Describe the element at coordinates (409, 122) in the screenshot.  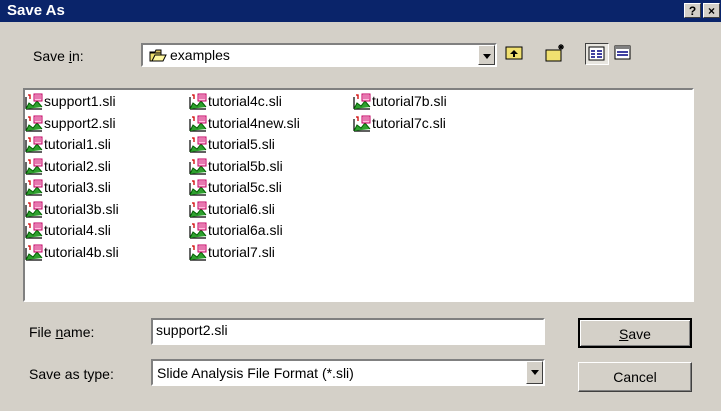
I see `file-name: tutorial7c.sli` at that location.